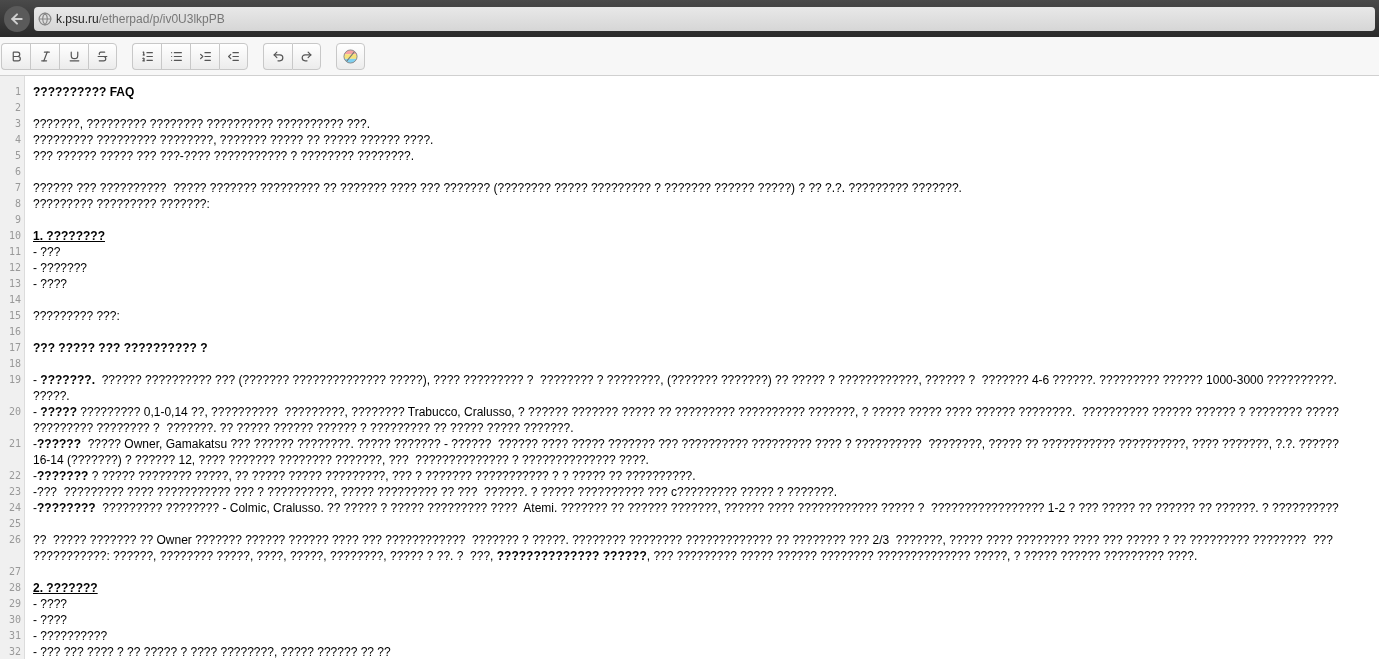 The image size is (1379, 659). I want to click on text-line: ??? ?????? ????? ??? ???-???? ??????????? ? ???????? ????????., so click(224, 156).